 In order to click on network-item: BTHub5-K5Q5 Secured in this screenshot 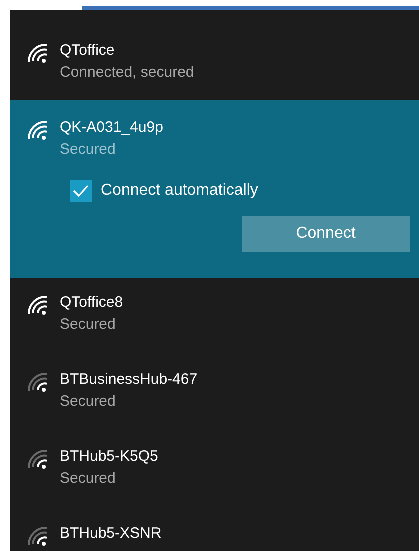, I will do `click(214, 470)`.